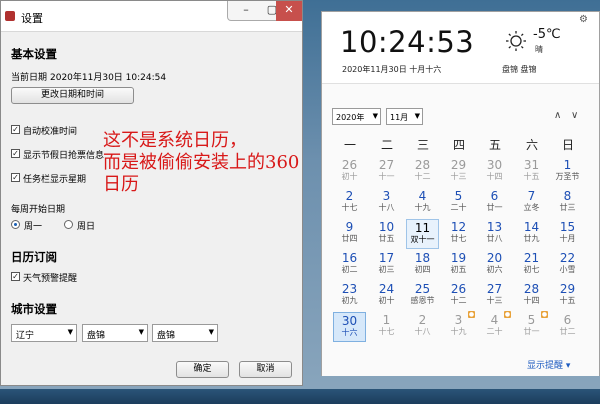  What do you see at coordinates (422, 145) in the screenshot?
I see `weekday-label: 三` at bounding box center [422, 145].